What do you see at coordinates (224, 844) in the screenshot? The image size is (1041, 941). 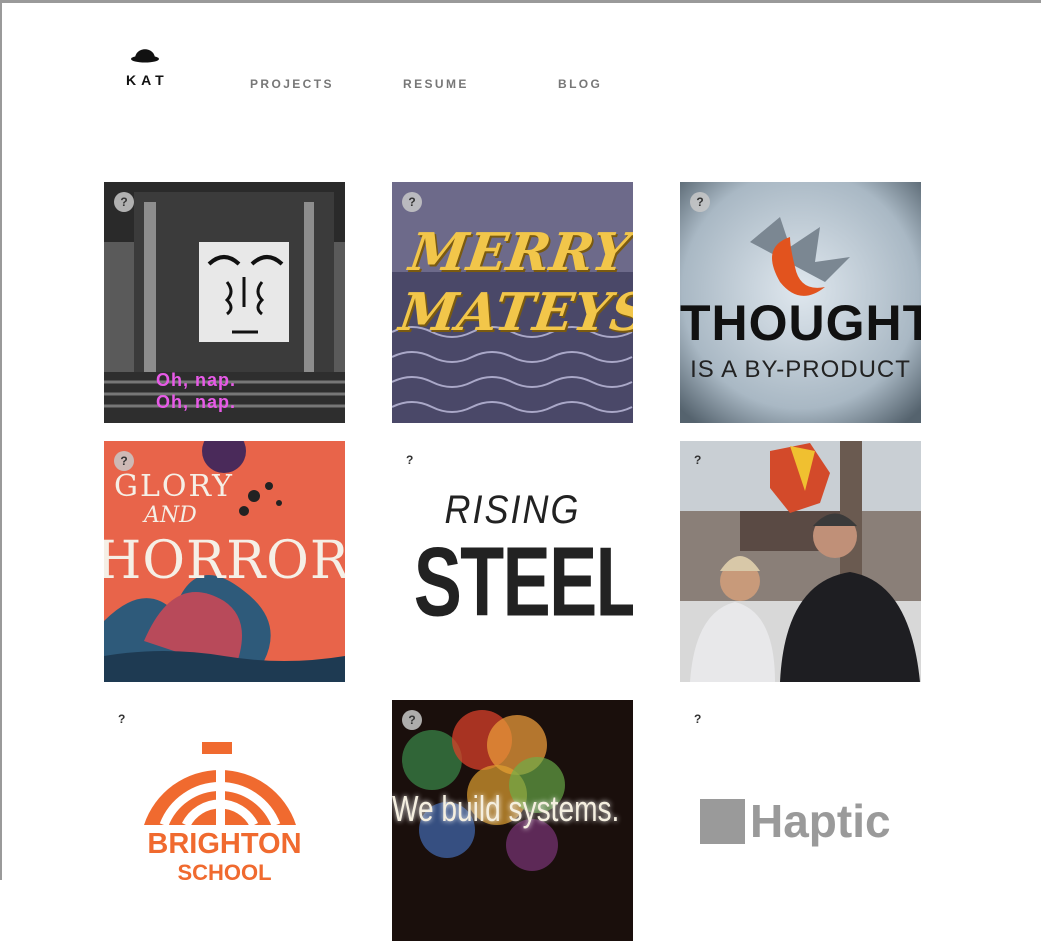 I see `title-line-1: BRIGHTON` at bounding box center [224, 844].